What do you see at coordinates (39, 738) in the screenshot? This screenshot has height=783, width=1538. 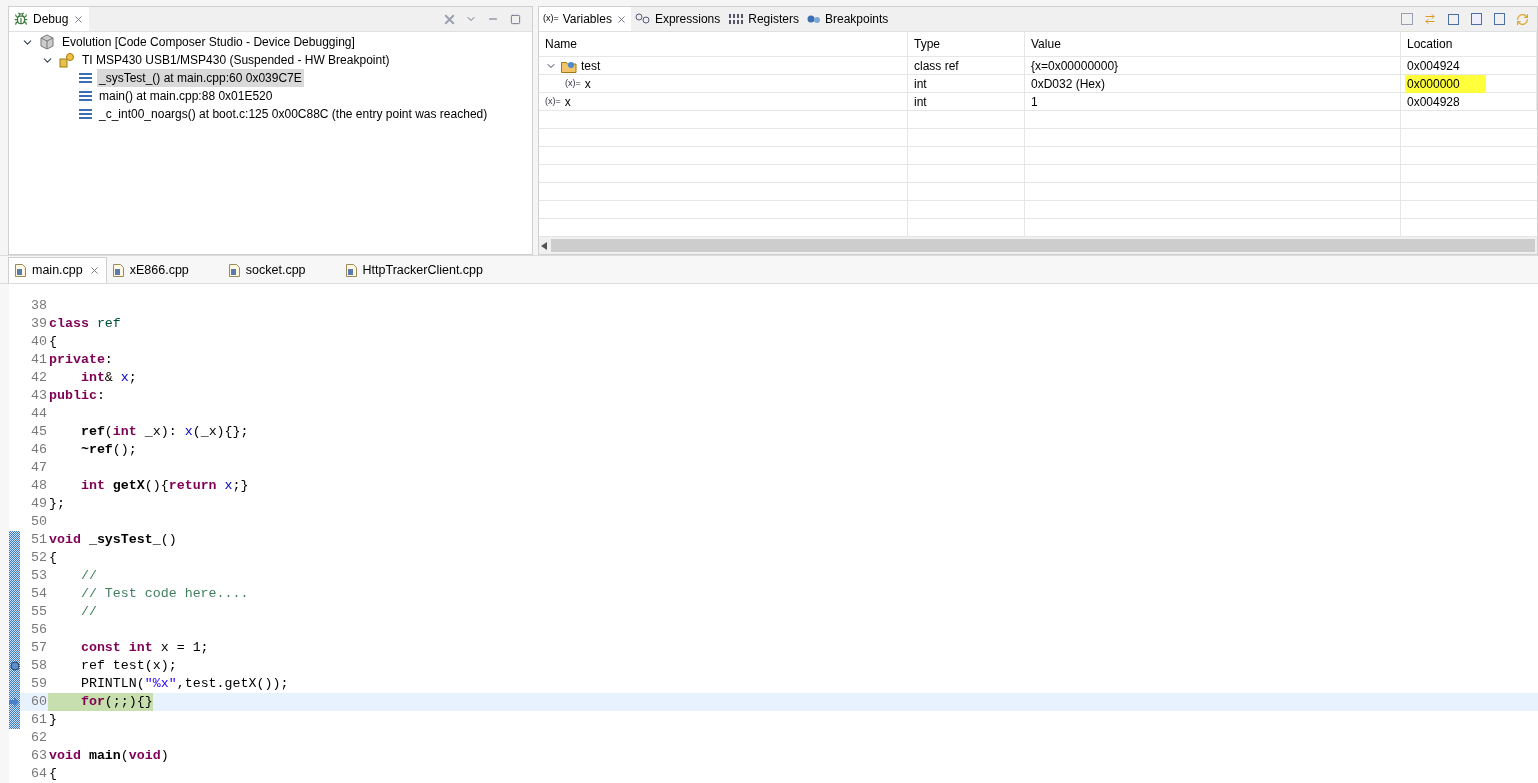 I see `line-number: 62` at bounding box center [39, 738].